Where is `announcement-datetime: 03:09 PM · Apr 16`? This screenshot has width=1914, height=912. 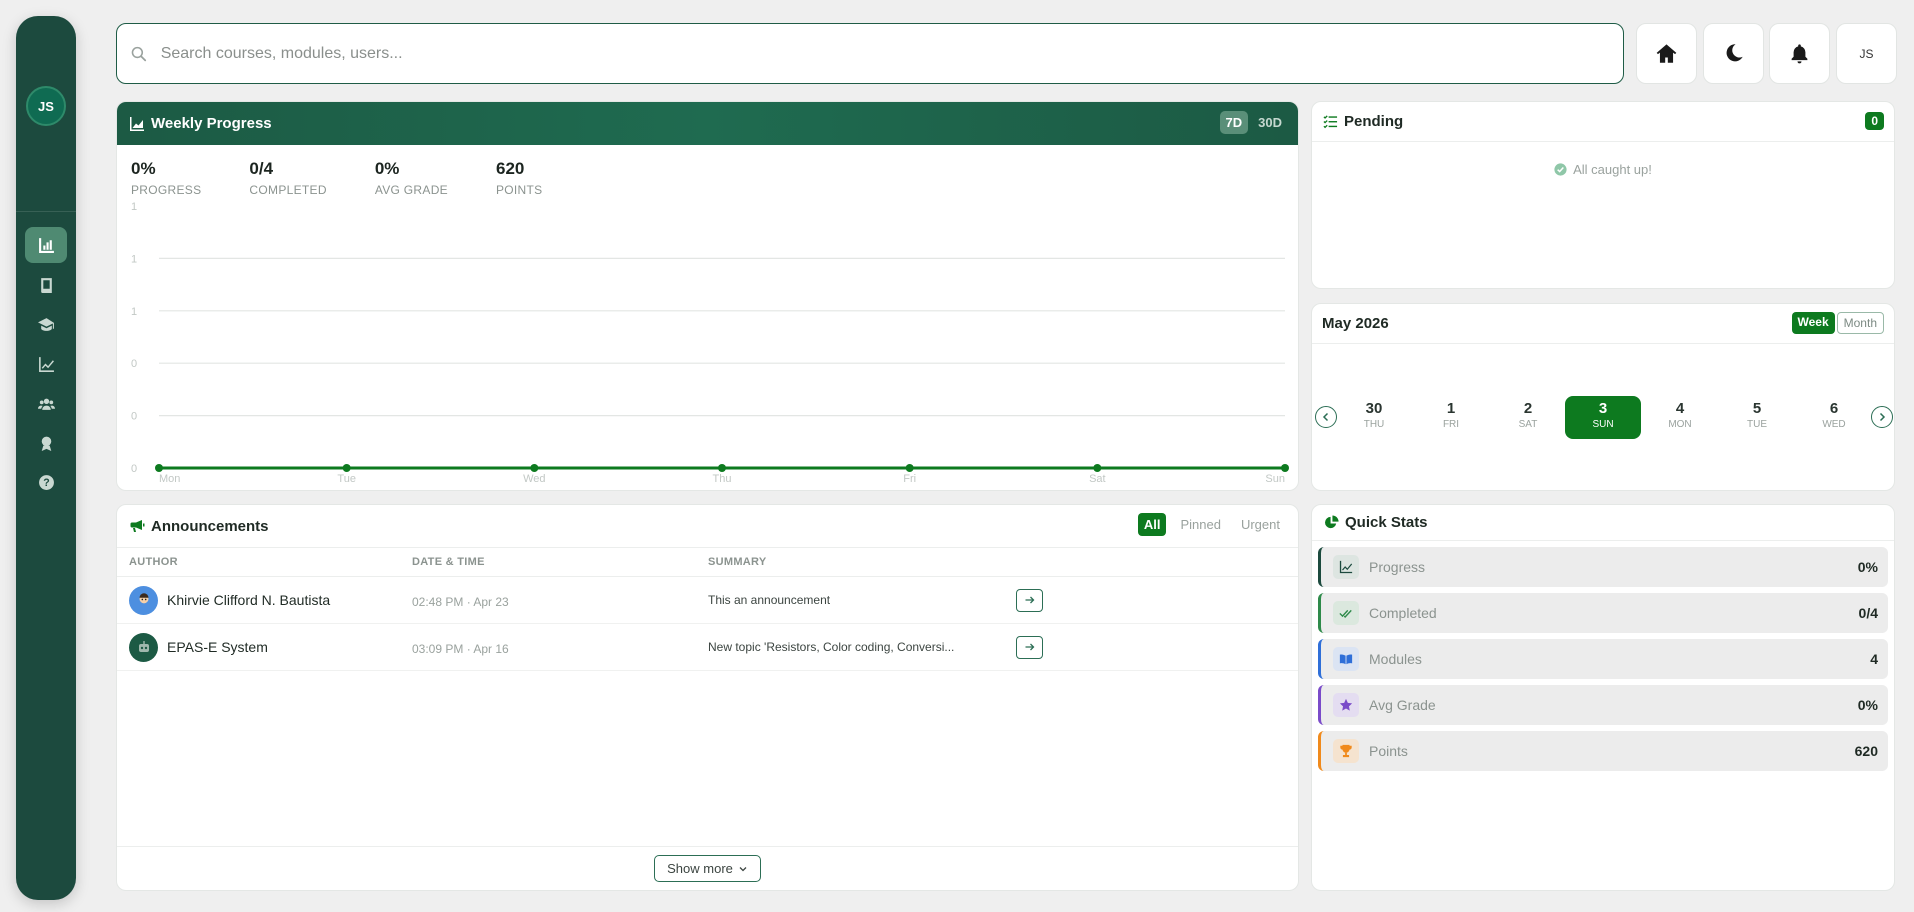
announcement-datetime: 03:09 PM · Apr 16 is located at coordinates (460, 649).